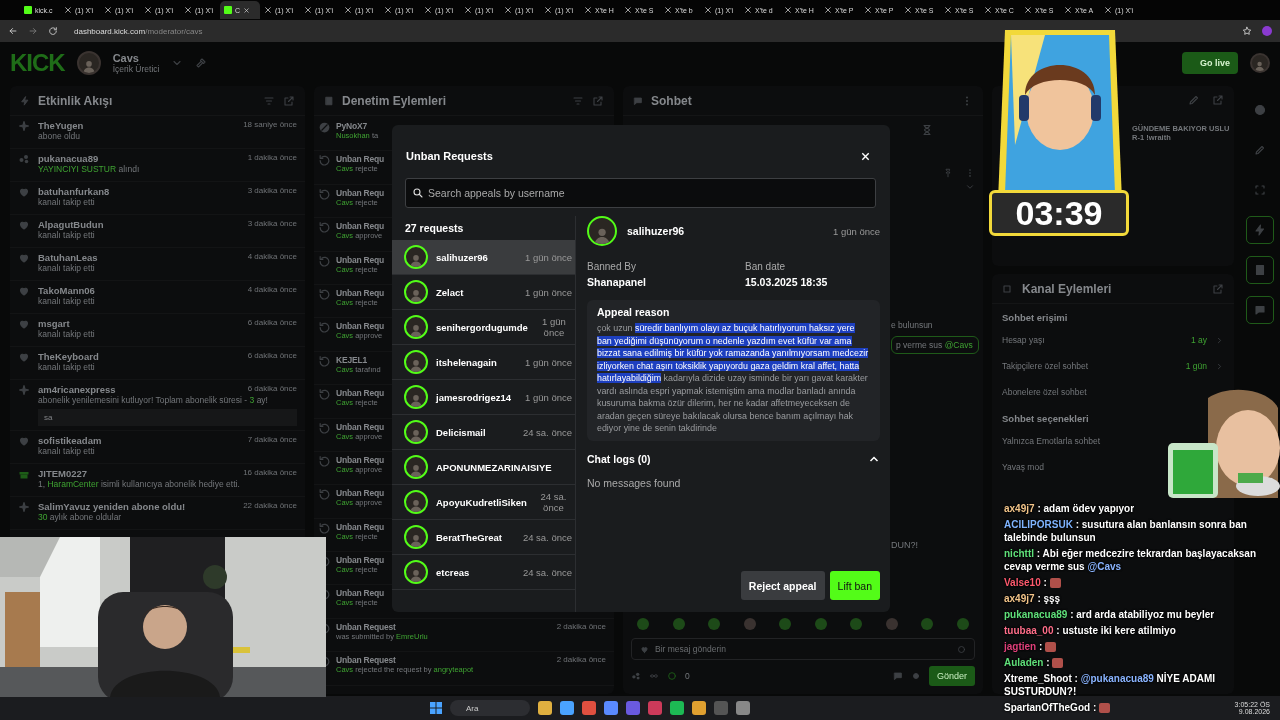 Image resolution: width=1280 pixels, height=720 pixels. What do you see at coordinates (1196, 366) in the screenshot?
I see `setting-value: 1 gün` at bounding box center [1196, 366].